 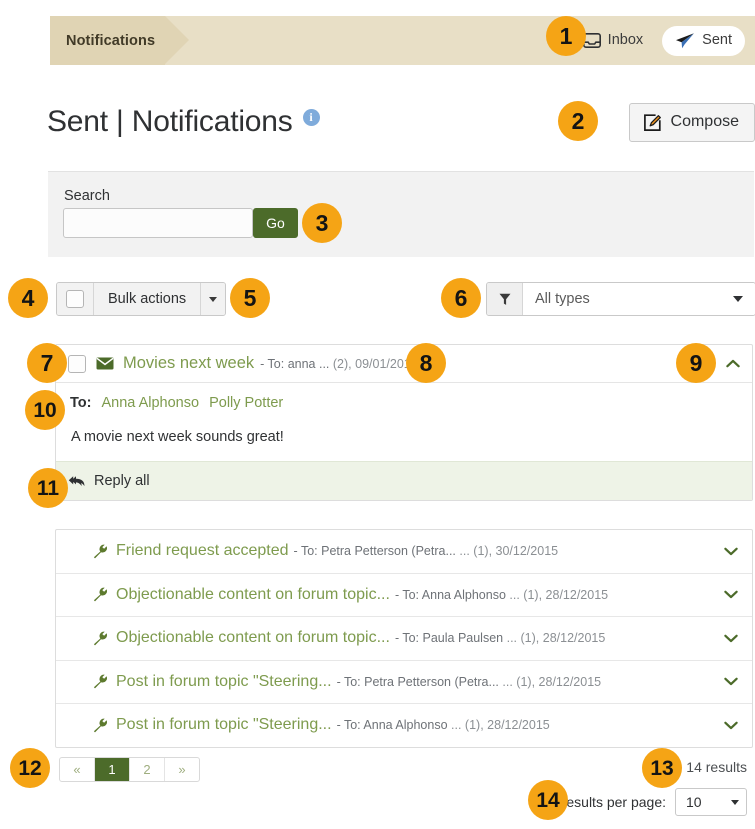 I want to click on paper-plane-icon, so click(x=685, y=41).